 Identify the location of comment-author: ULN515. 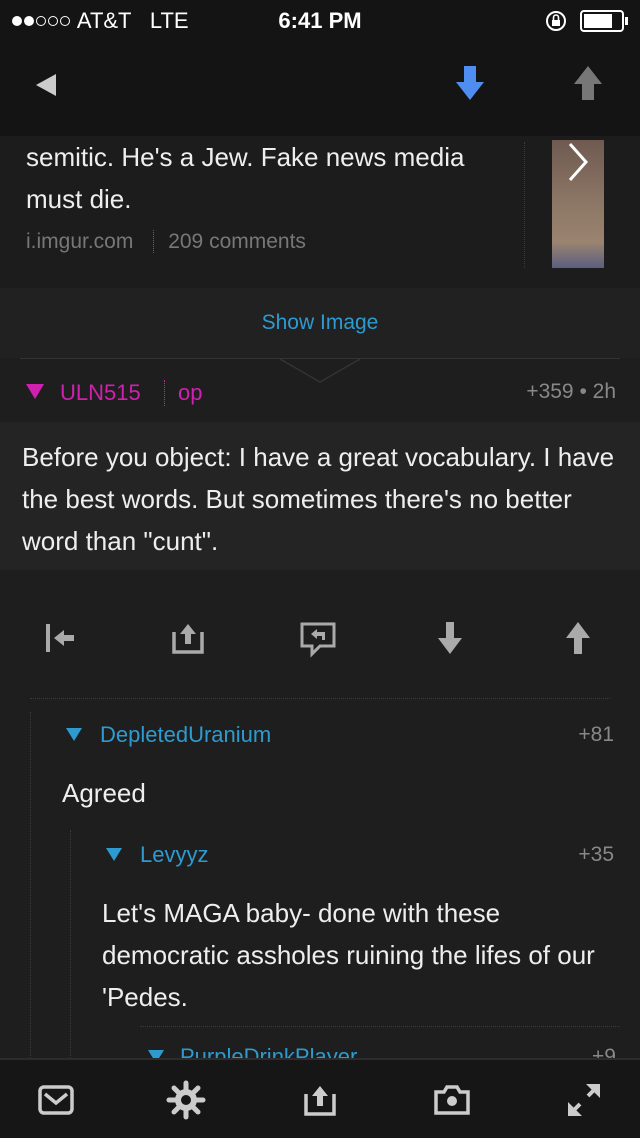
(100, 393).